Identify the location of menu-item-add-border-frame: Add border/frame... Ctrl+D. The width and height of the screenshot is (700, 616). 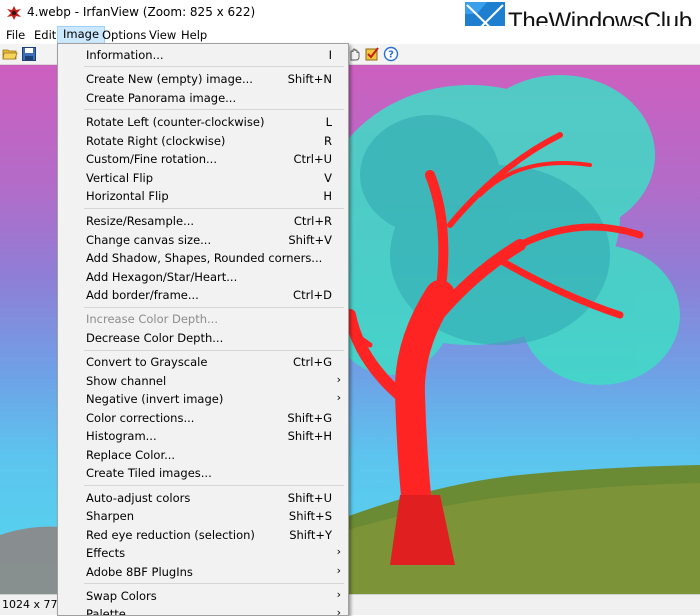
(203, 295).